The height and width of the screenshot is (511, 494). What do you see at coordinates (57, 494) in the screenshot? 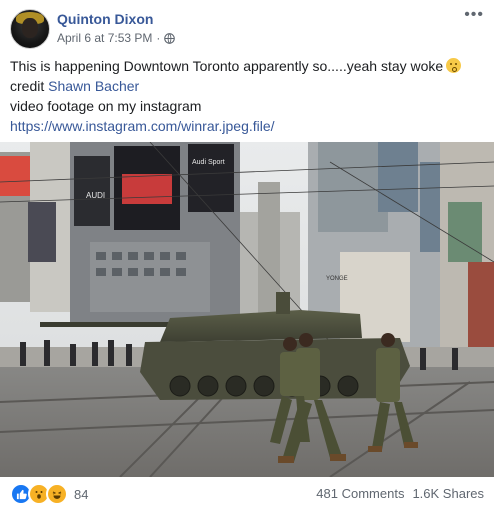
I see `haha-icon` at bounding box center [57, 494].